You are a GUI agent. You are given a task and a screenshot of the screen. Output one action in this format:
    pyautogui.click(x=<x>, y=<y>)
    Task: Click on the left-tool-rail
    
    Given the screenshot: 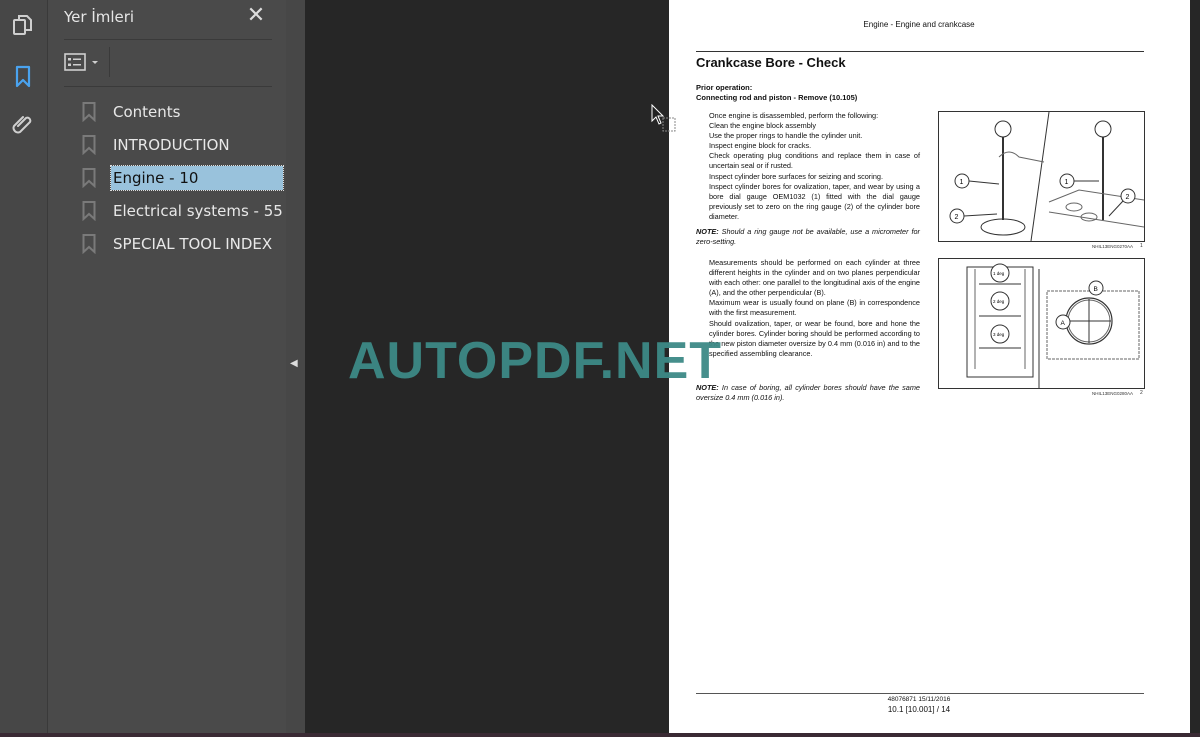 What is the action you would take?
    pyautogui.click(x=24, y=366)
    